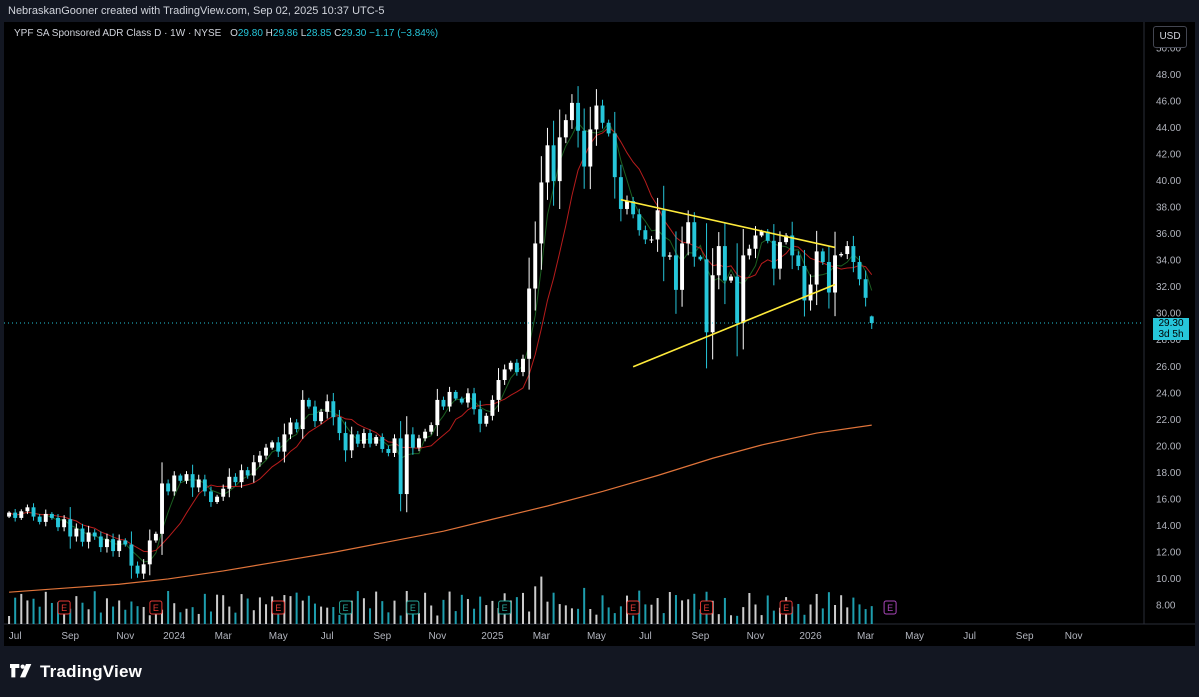  Describe the element at coordinates (1074, 636) in the screenshot. I see `x-tick-label: Nov` at that location.